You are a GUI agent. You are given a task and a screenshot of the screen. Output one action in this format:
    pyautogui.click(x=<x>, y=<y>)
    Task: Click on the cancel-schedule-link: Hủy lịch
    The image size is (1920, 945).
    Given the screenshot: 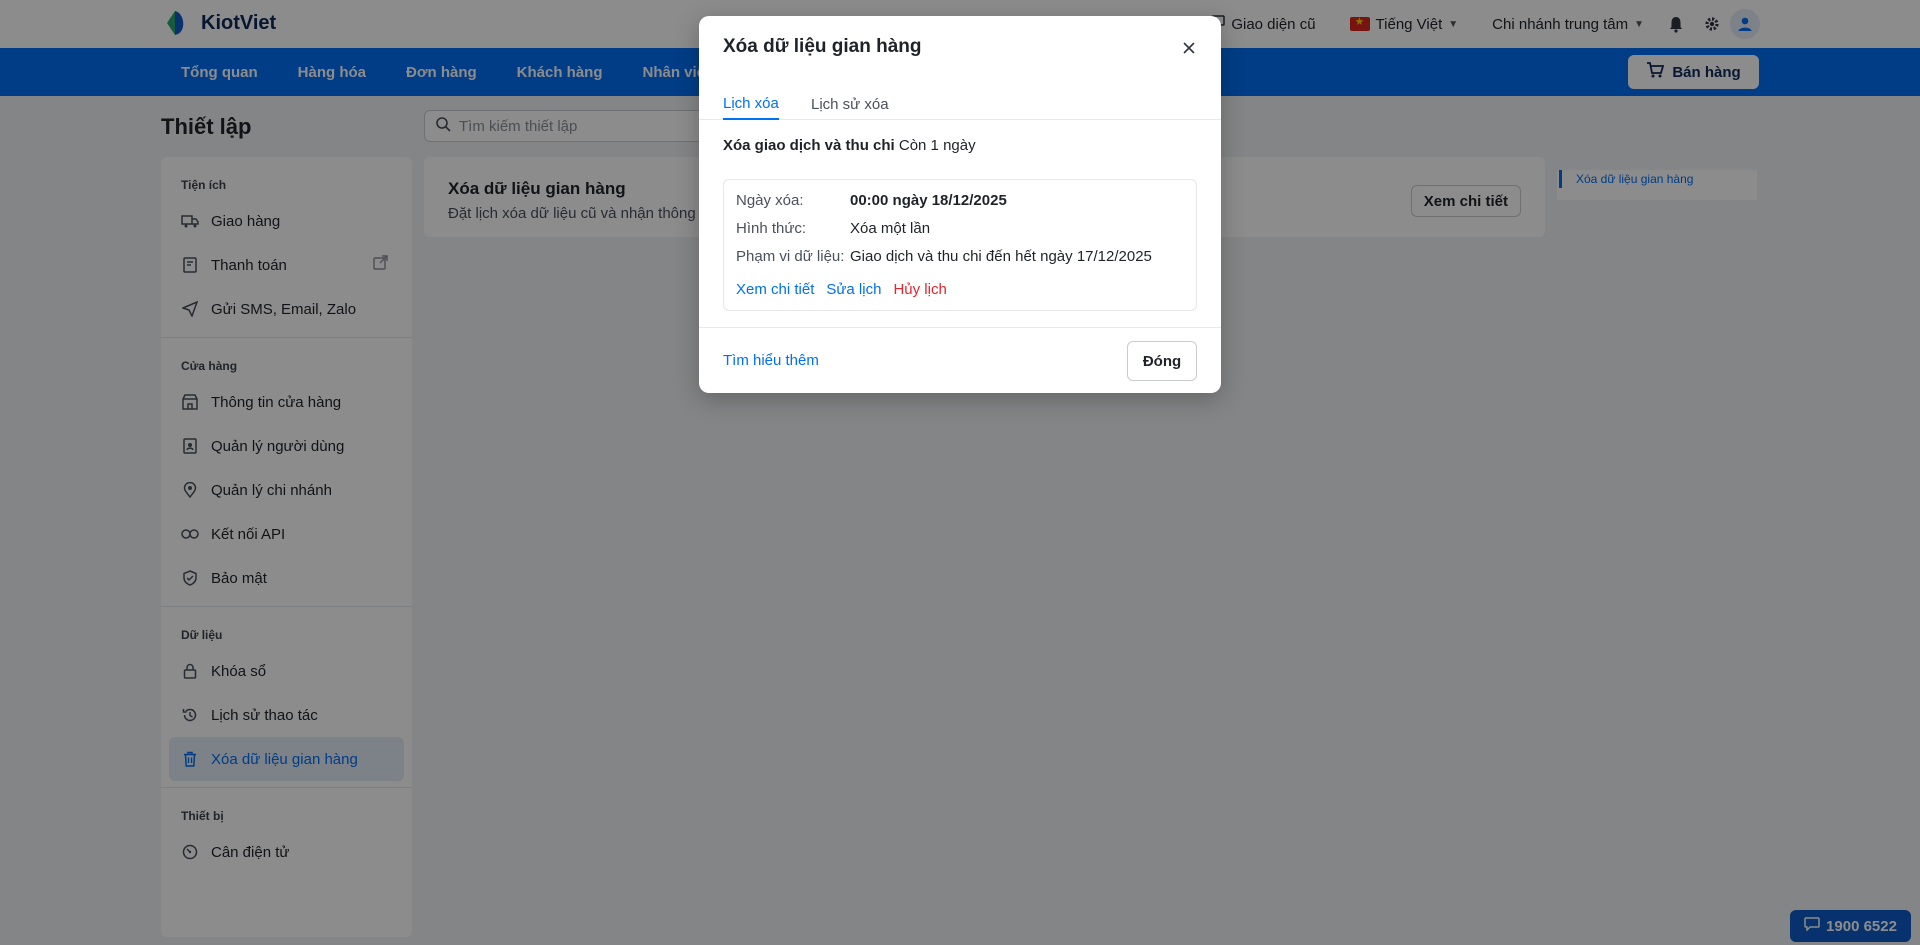 What is the action you would take?
    pyautogui.click(x=919, y=289)
    